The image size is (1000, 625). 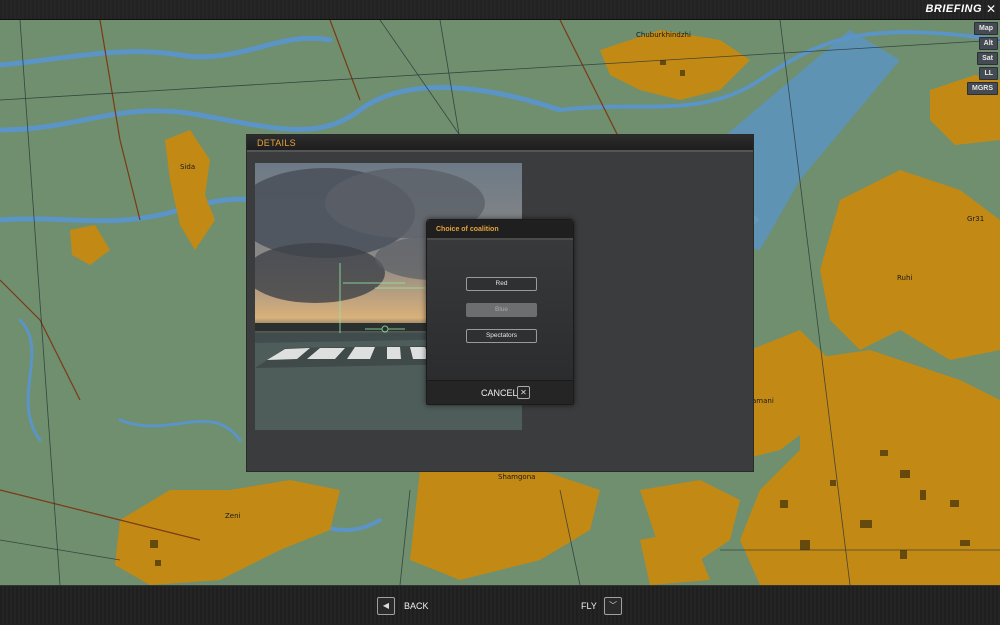 I want to click on coalition-blue-button: Blue, so click(x=501, y=310).